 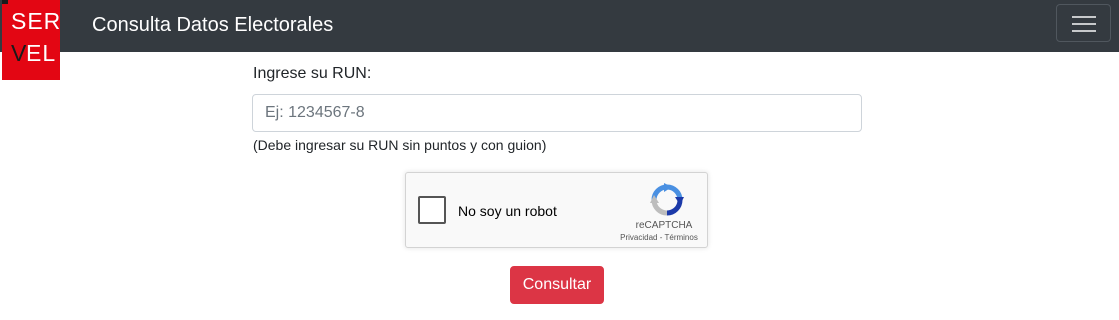 What do you see at coordinates (41, 53) in the screenshot?
I see `logo-text-el: EL` at bounding box center [41, 53].